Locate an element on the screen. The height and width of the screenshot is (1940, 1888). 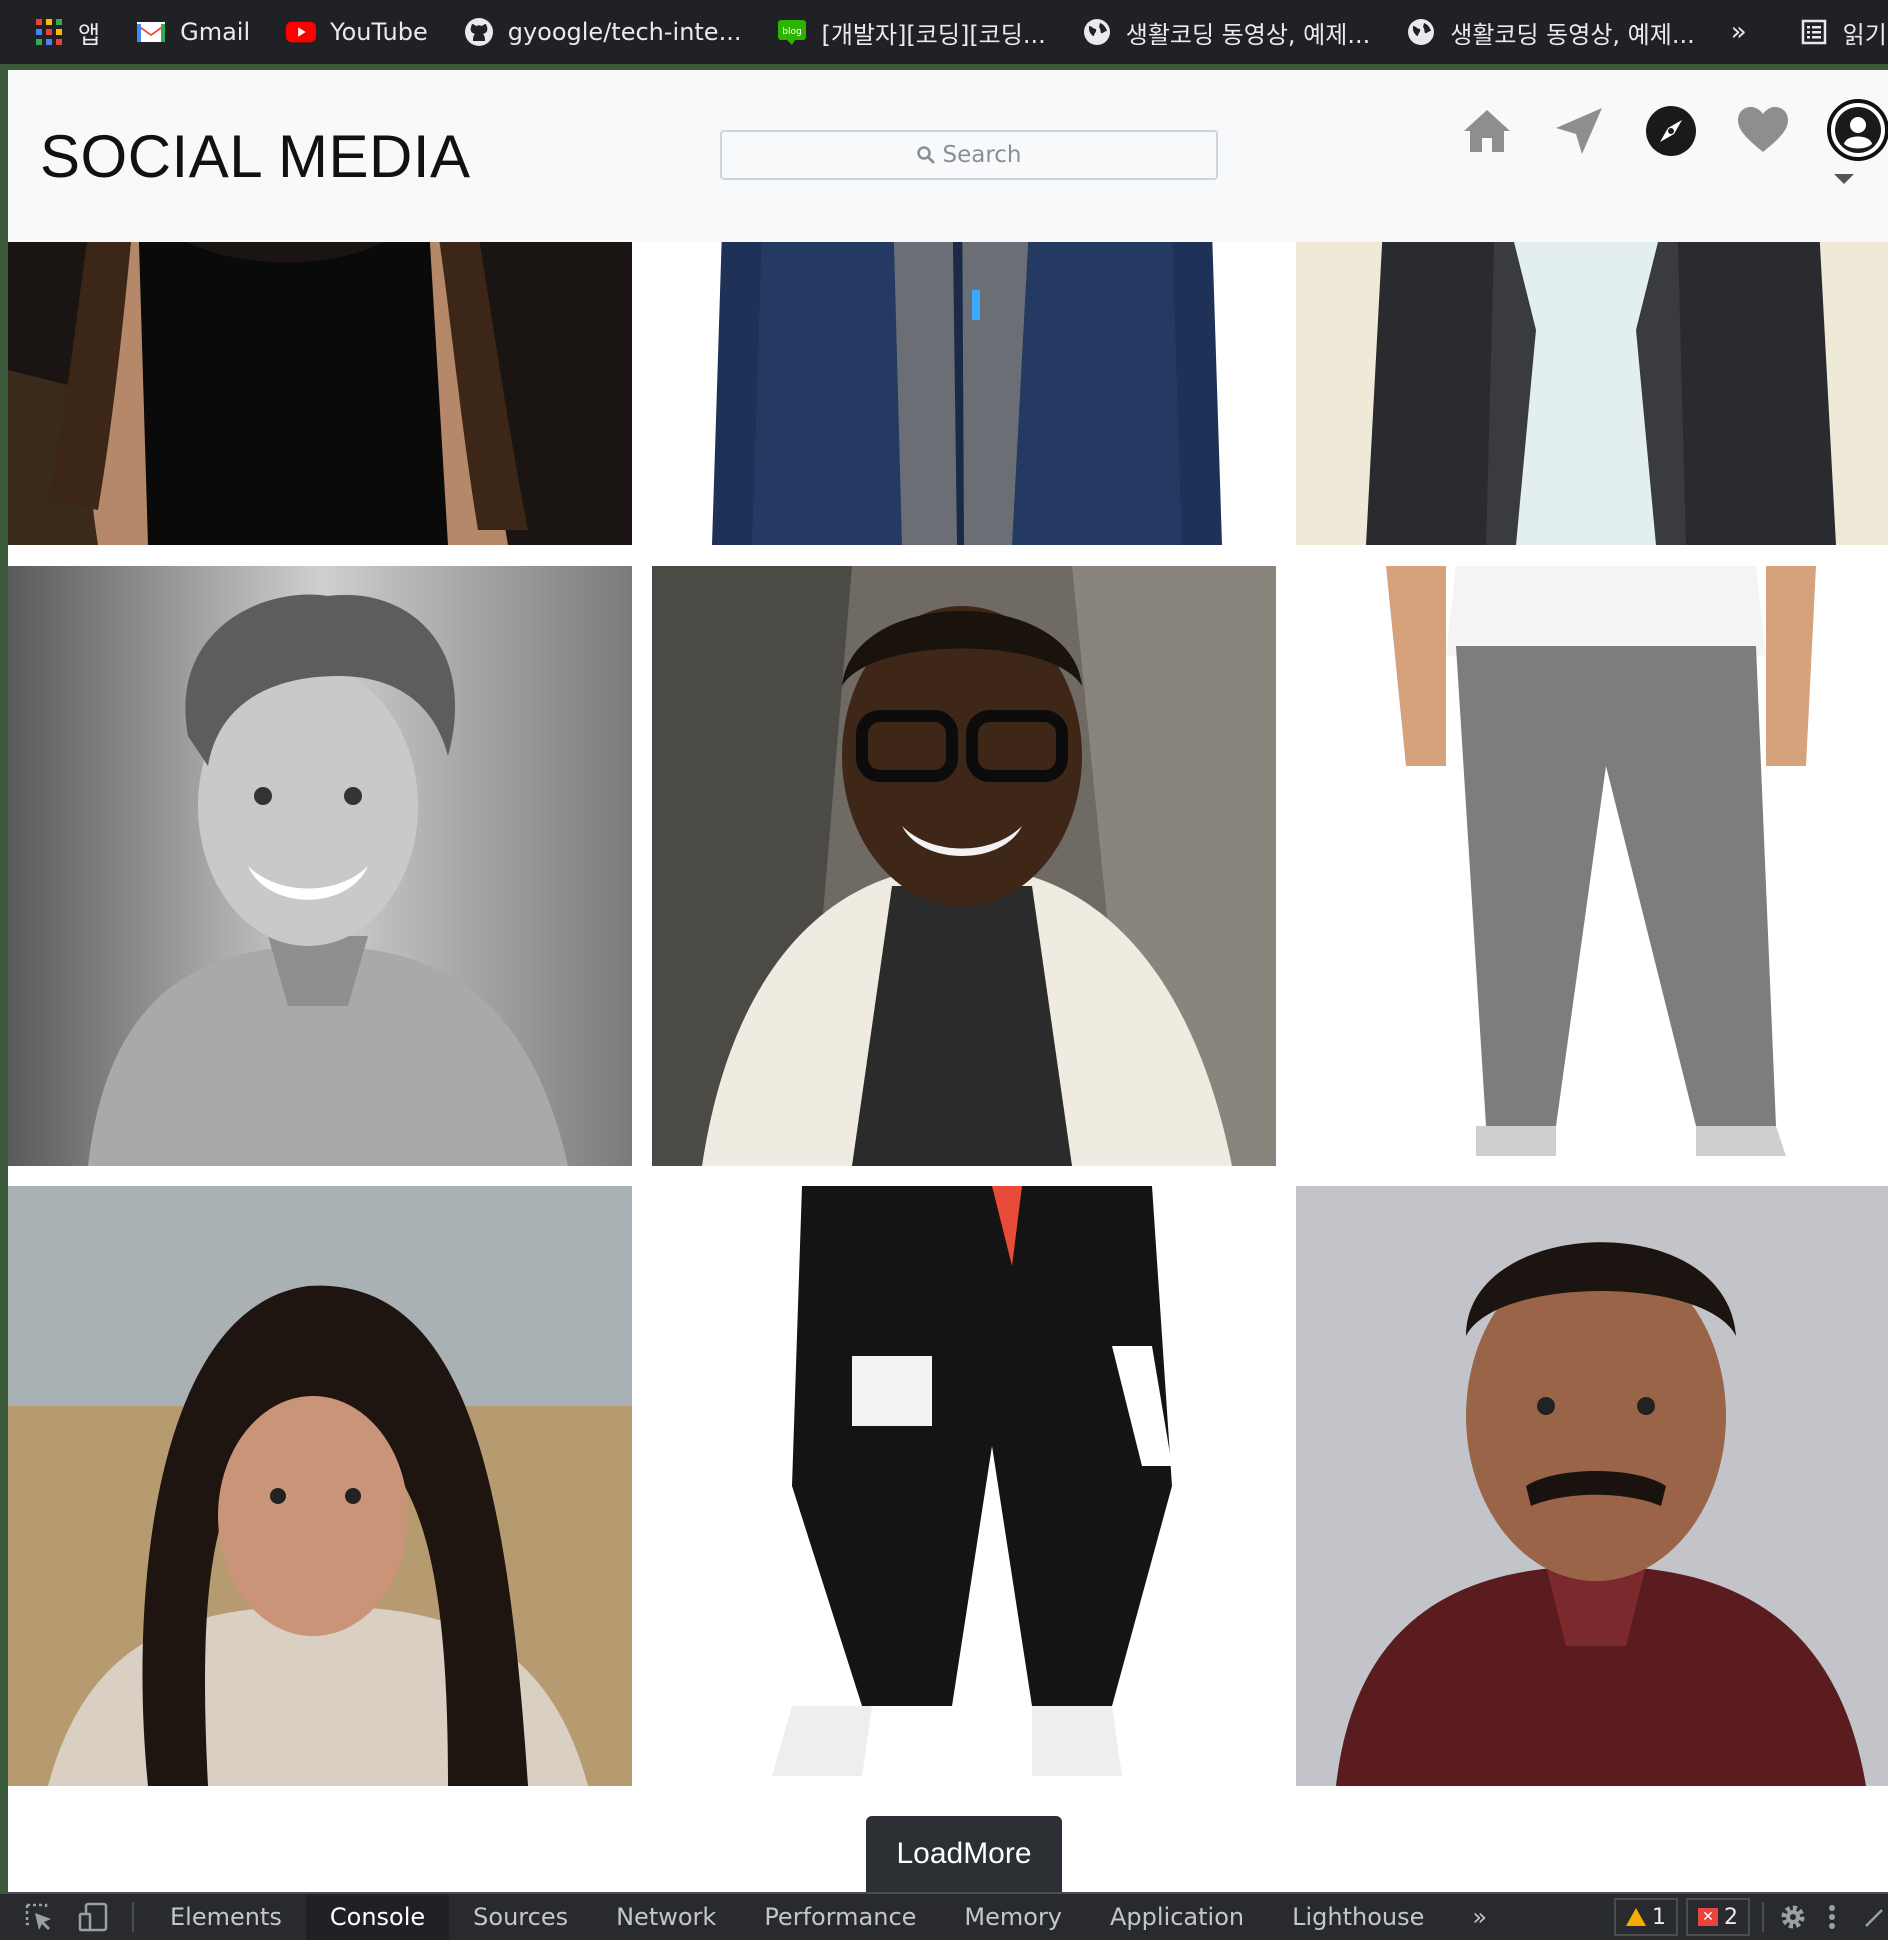
chevron-down-icon is located at coordinates (1844, 179).